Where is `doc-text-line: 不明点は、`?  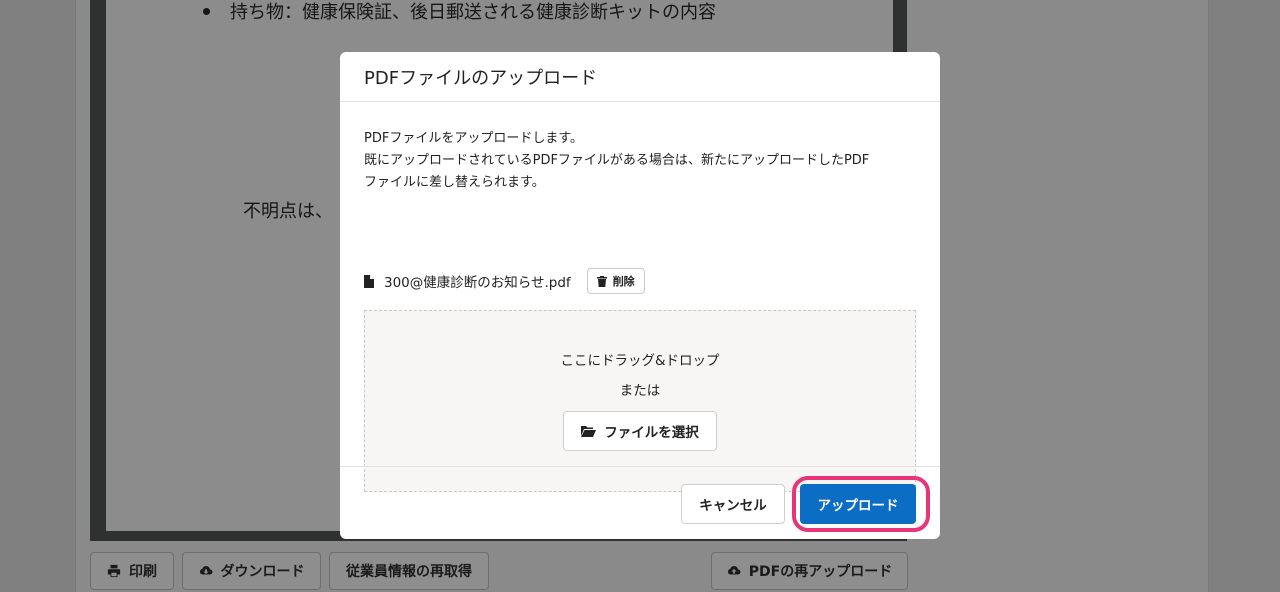
doc-text-line: 不明点は、 is located at coordinates (288, 211).